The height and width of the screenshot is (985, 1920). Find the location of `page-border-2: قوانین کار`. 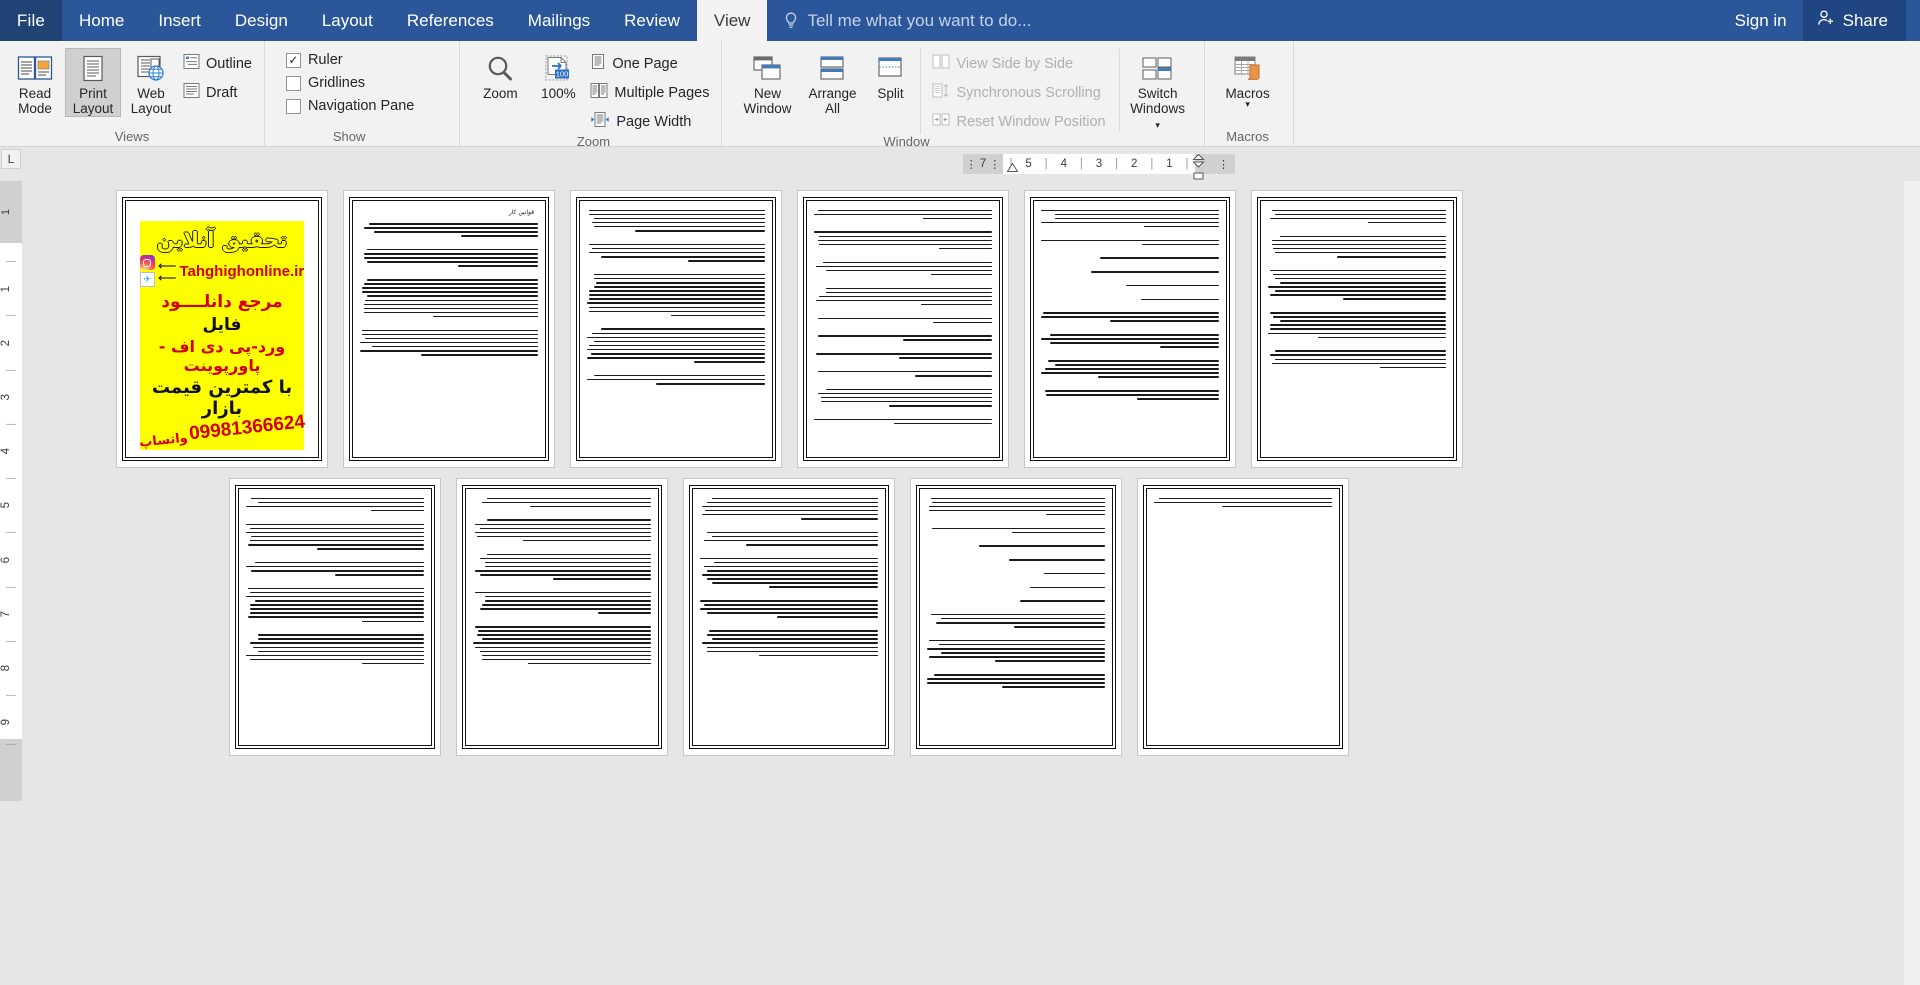

page-border-2: قوانین کار is located at coordinates (449, 329).